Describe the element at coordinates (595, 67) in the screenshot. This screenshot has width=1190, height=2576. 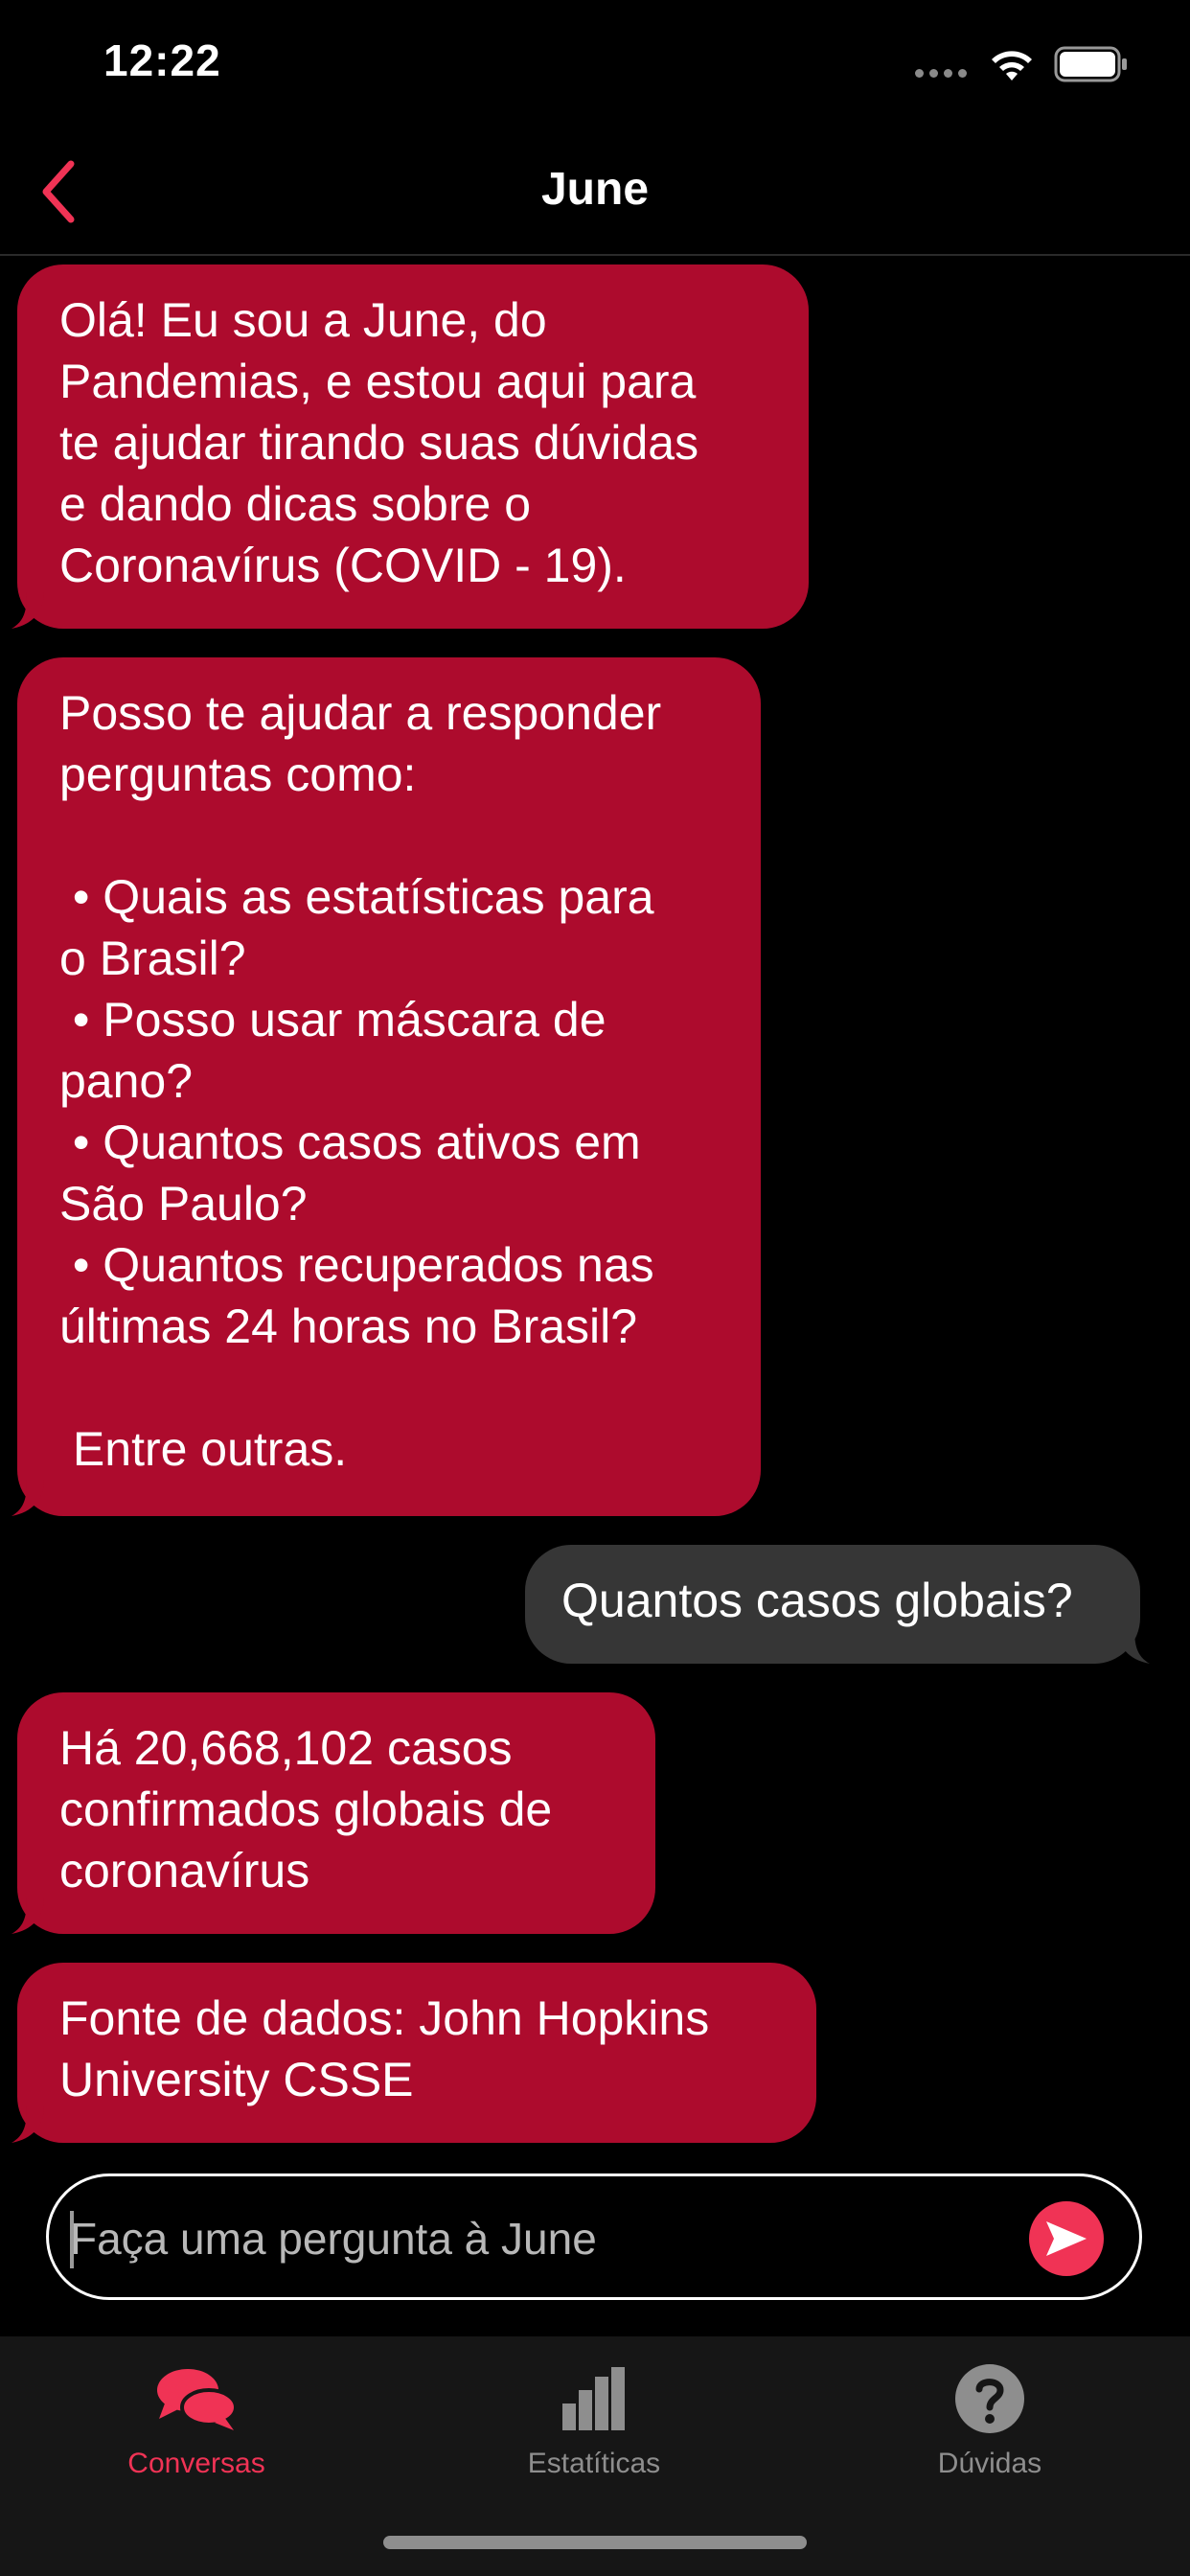
I see `status-bar: 12:22` at that location.